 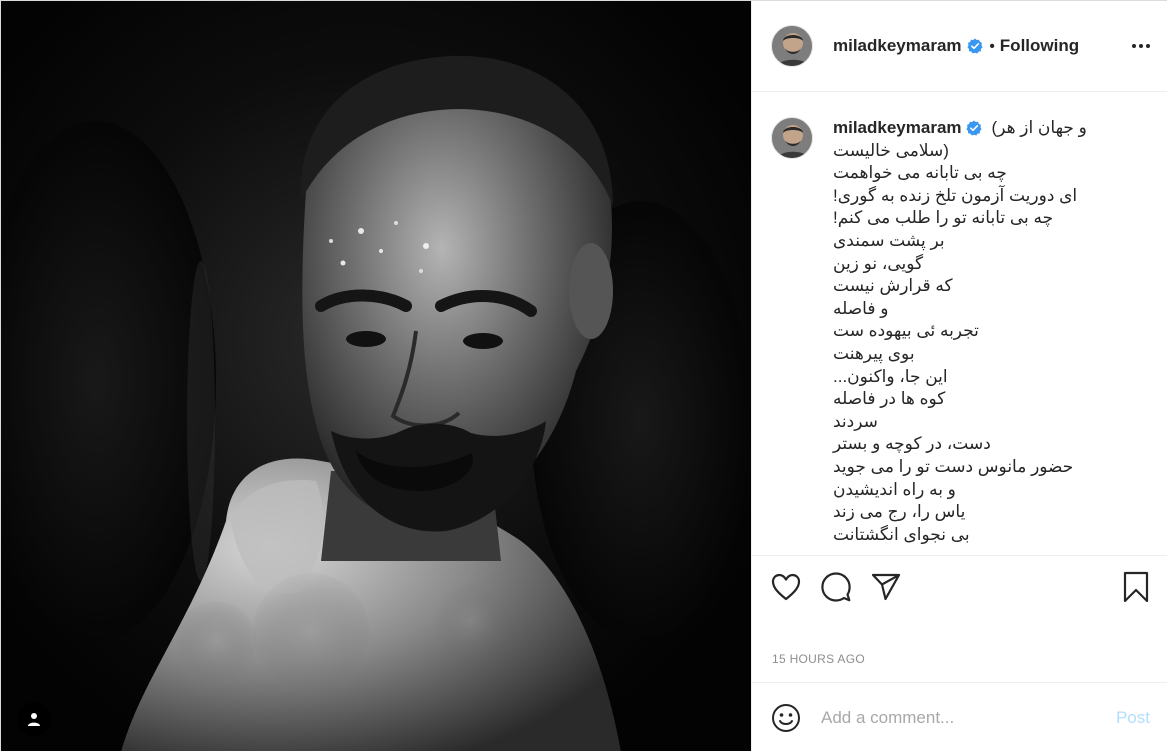 I want to click on caption-avatar, so click(x=792, y=138).